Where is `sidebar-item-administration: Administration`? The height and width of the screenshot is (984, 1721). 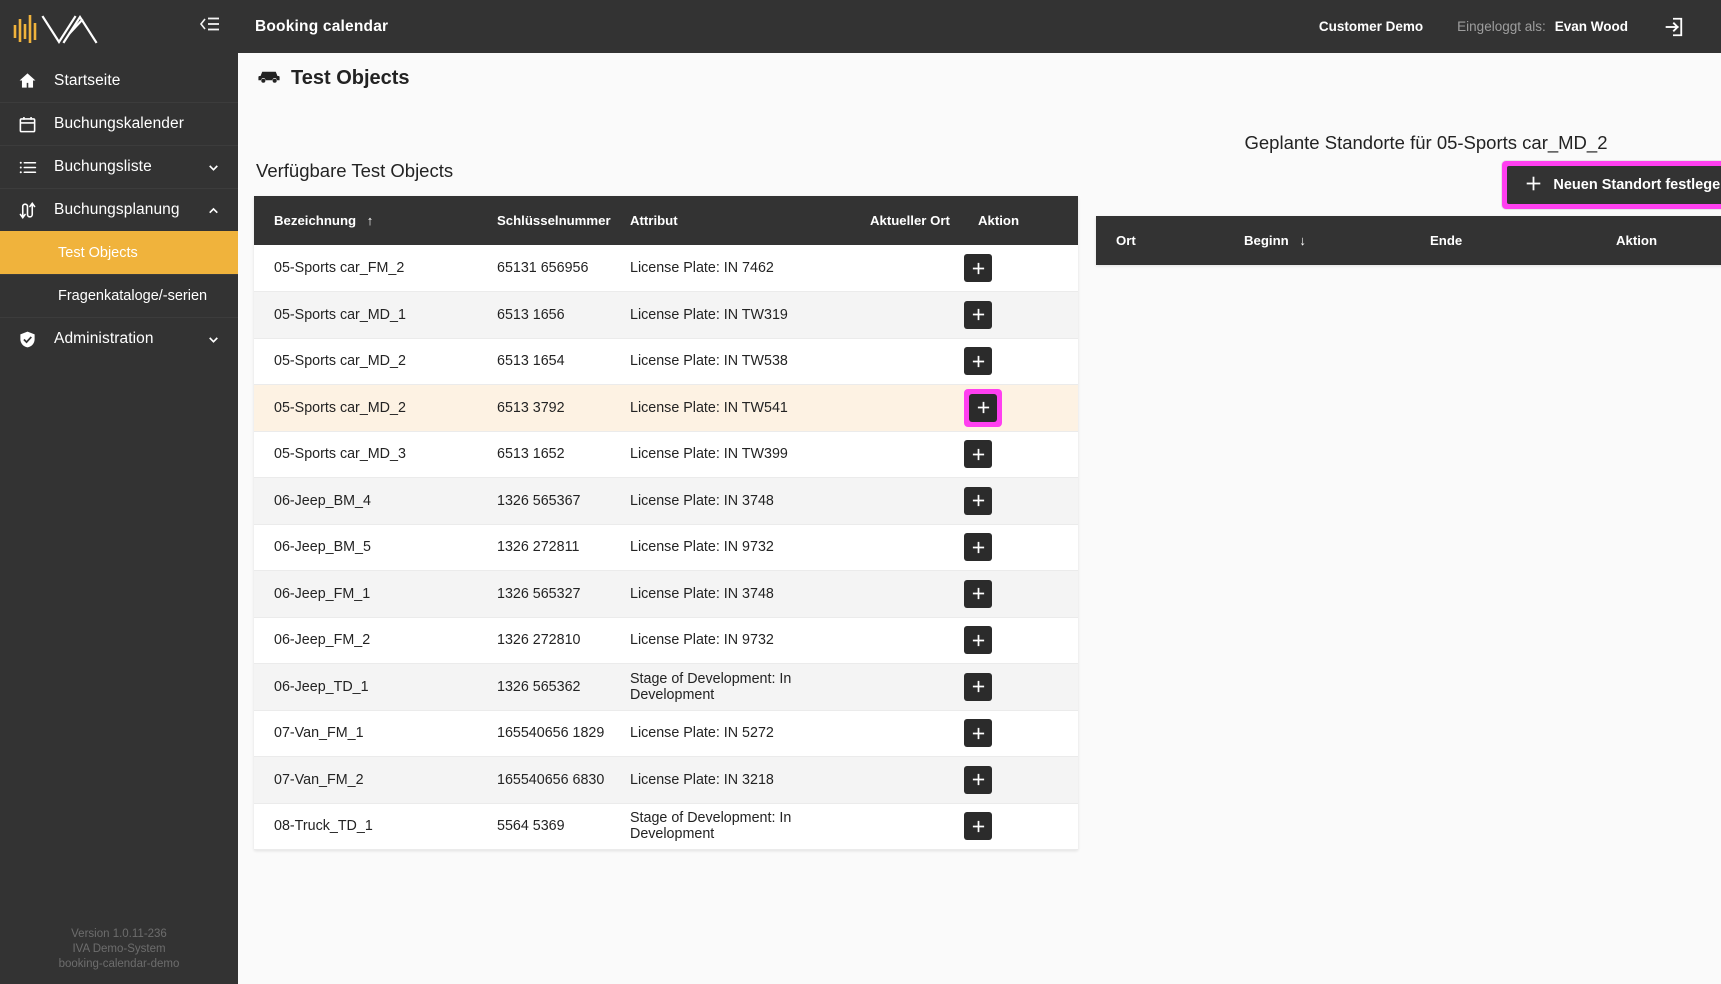
sidebar-item-administration: Administration is located at coordinates (119, 338).